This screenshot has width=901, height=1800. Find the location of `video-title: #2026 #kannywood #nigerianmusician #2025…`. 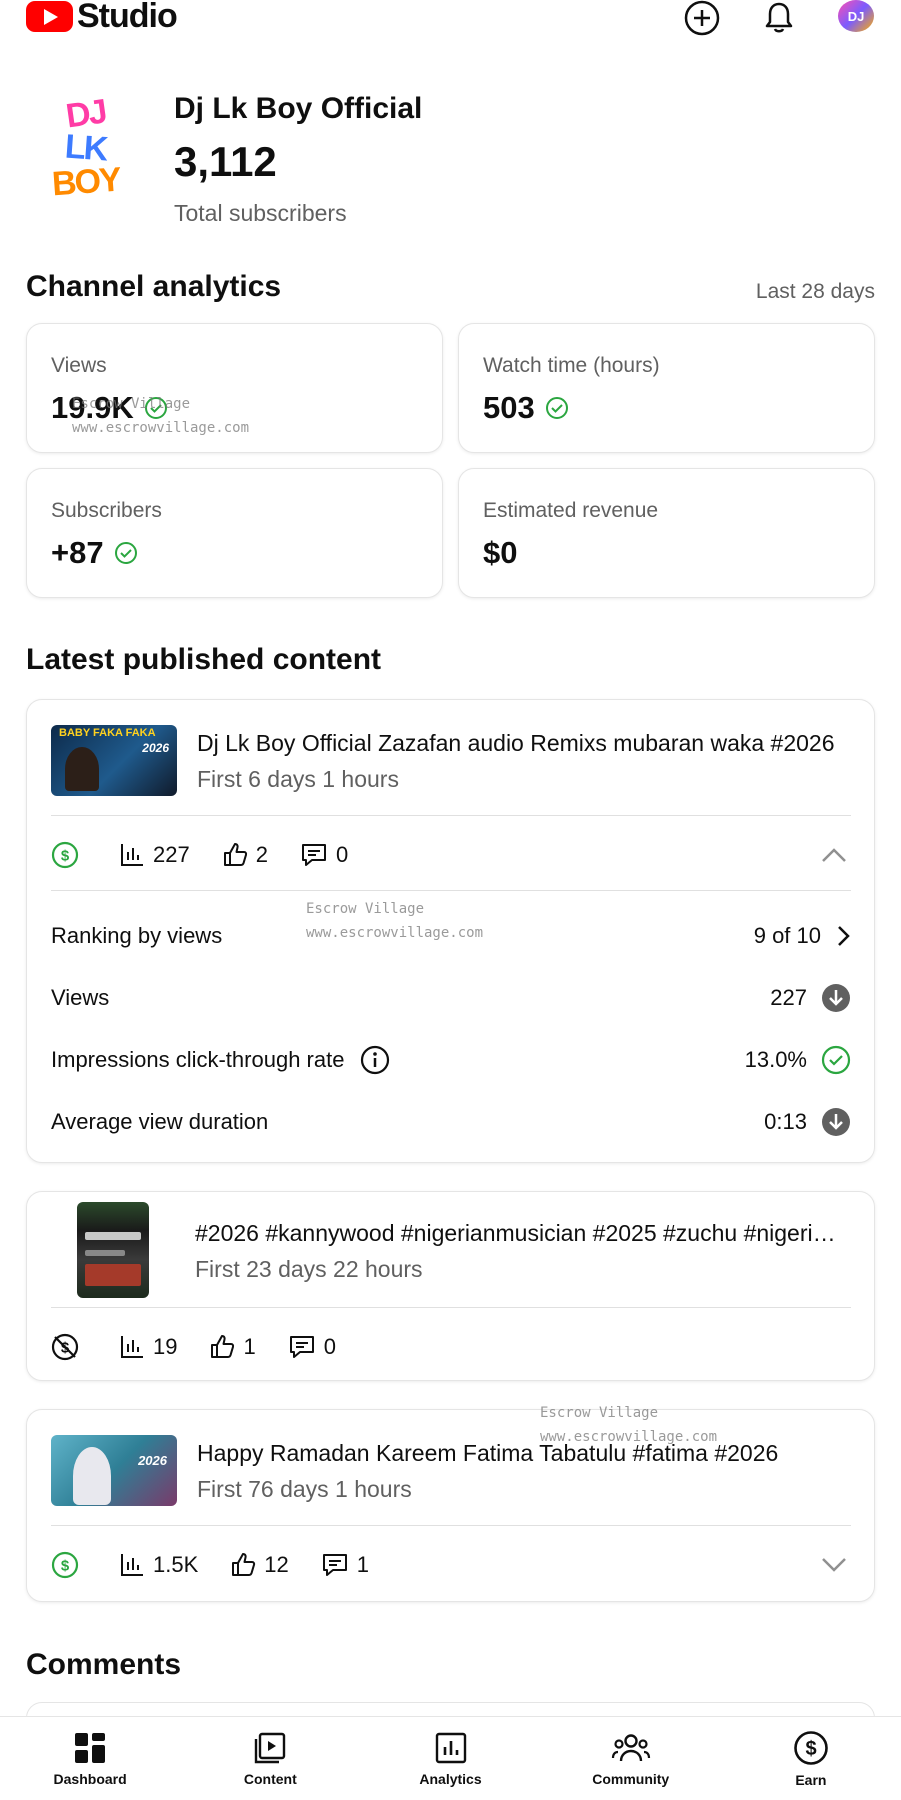

video-title: #2026 #kannywood #nigerianmusician #2025… is located at coordinates (520, 1233).